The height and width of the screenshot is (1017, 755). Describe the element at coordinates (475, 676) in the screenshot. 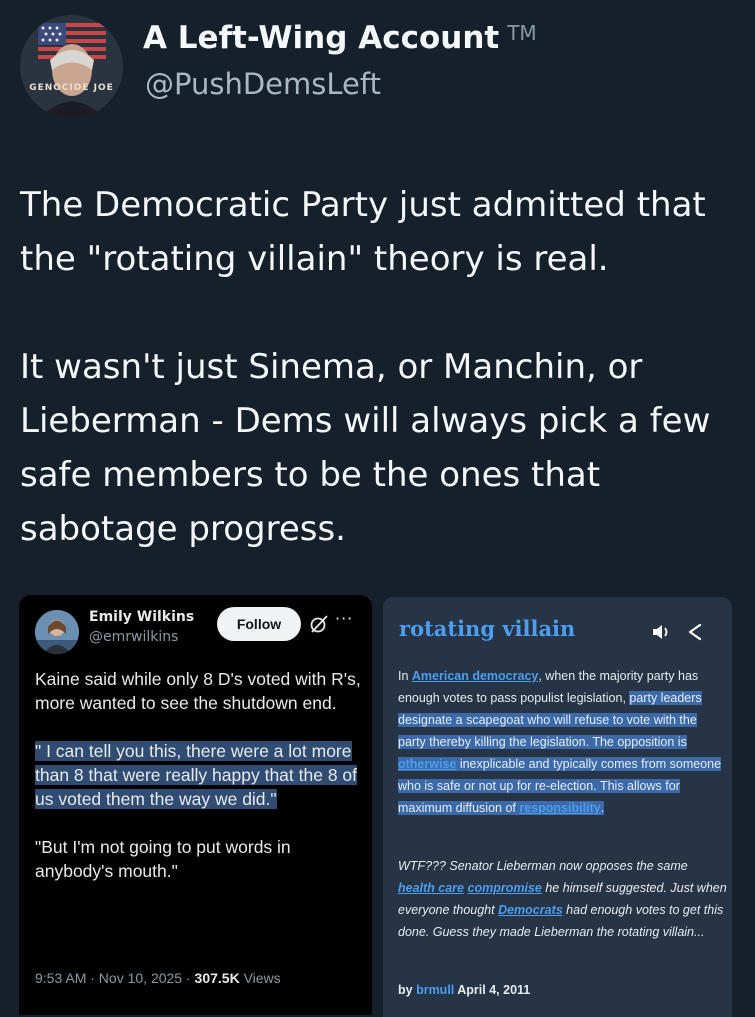

I see `term-link: American democracy` at that location.